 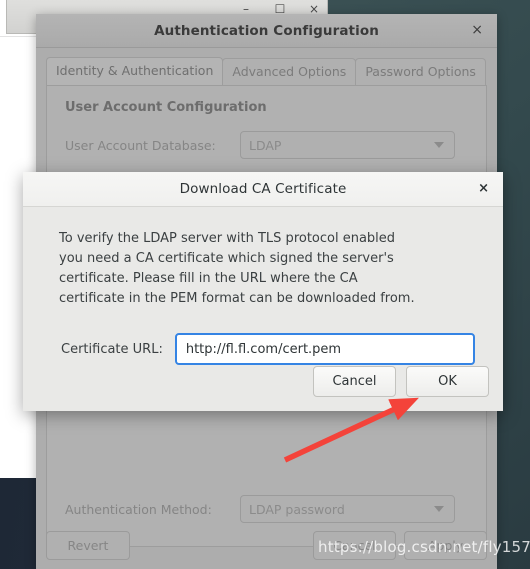 I want to click on tab-identity-authentication: Identity & Authentication, so click(x=135, y=71).